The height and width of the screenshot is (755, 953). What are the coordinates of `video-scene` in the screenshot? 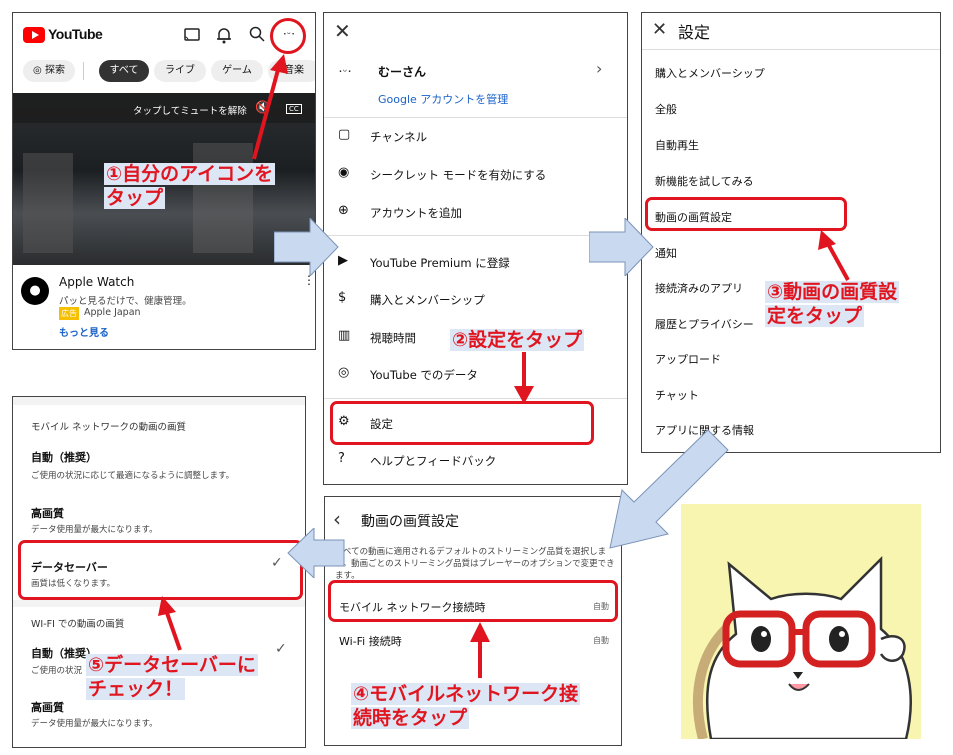 It's located at (48, 203).